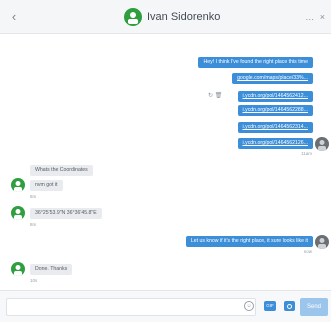  What do you see at coordinates (131, 307) in the screenshot?
I see `message-input` at bounding box center [131, 307].